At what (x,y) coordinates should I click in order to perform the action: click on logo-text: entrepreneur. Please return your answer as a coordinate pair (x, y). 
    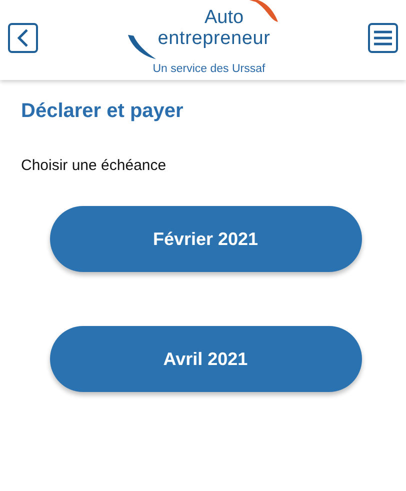
    Looking at the image, I should click on (214, 39).